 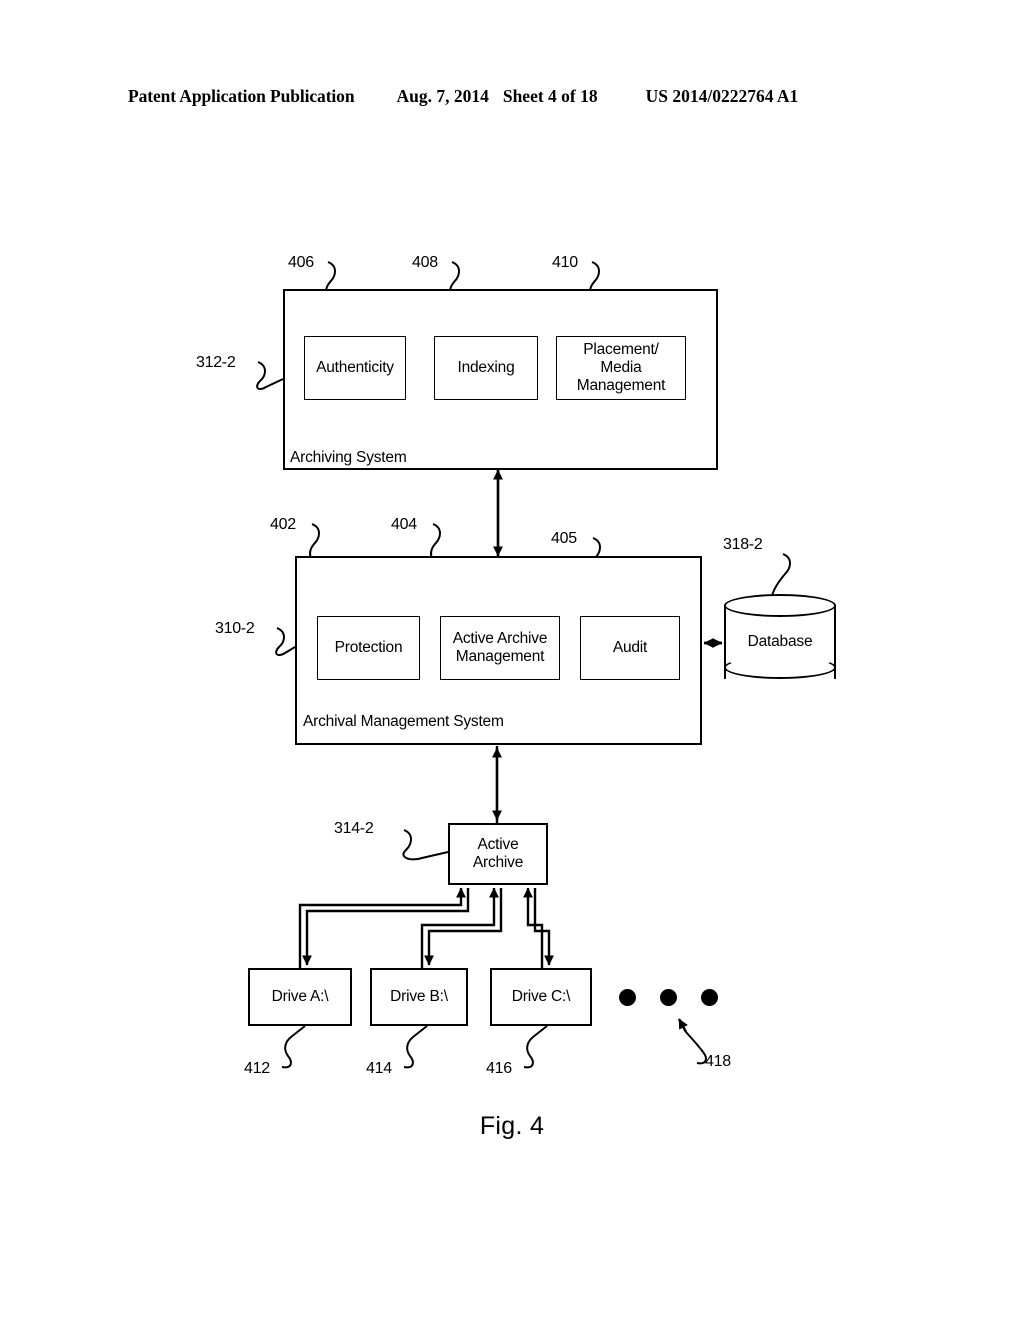 What do you see at coordinates (301, 262) in the screenshot?
I see `ref-406: 406` at bounding box center [301, 262].